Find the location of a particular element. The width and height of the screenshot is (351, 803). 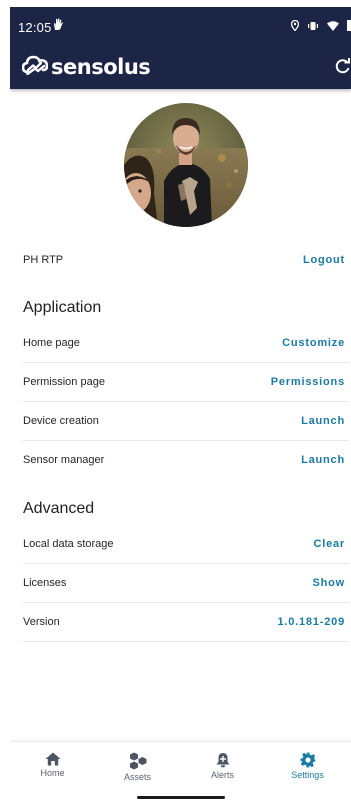

nav-item-alerts: Alerts is located at coordinates (222, 767).